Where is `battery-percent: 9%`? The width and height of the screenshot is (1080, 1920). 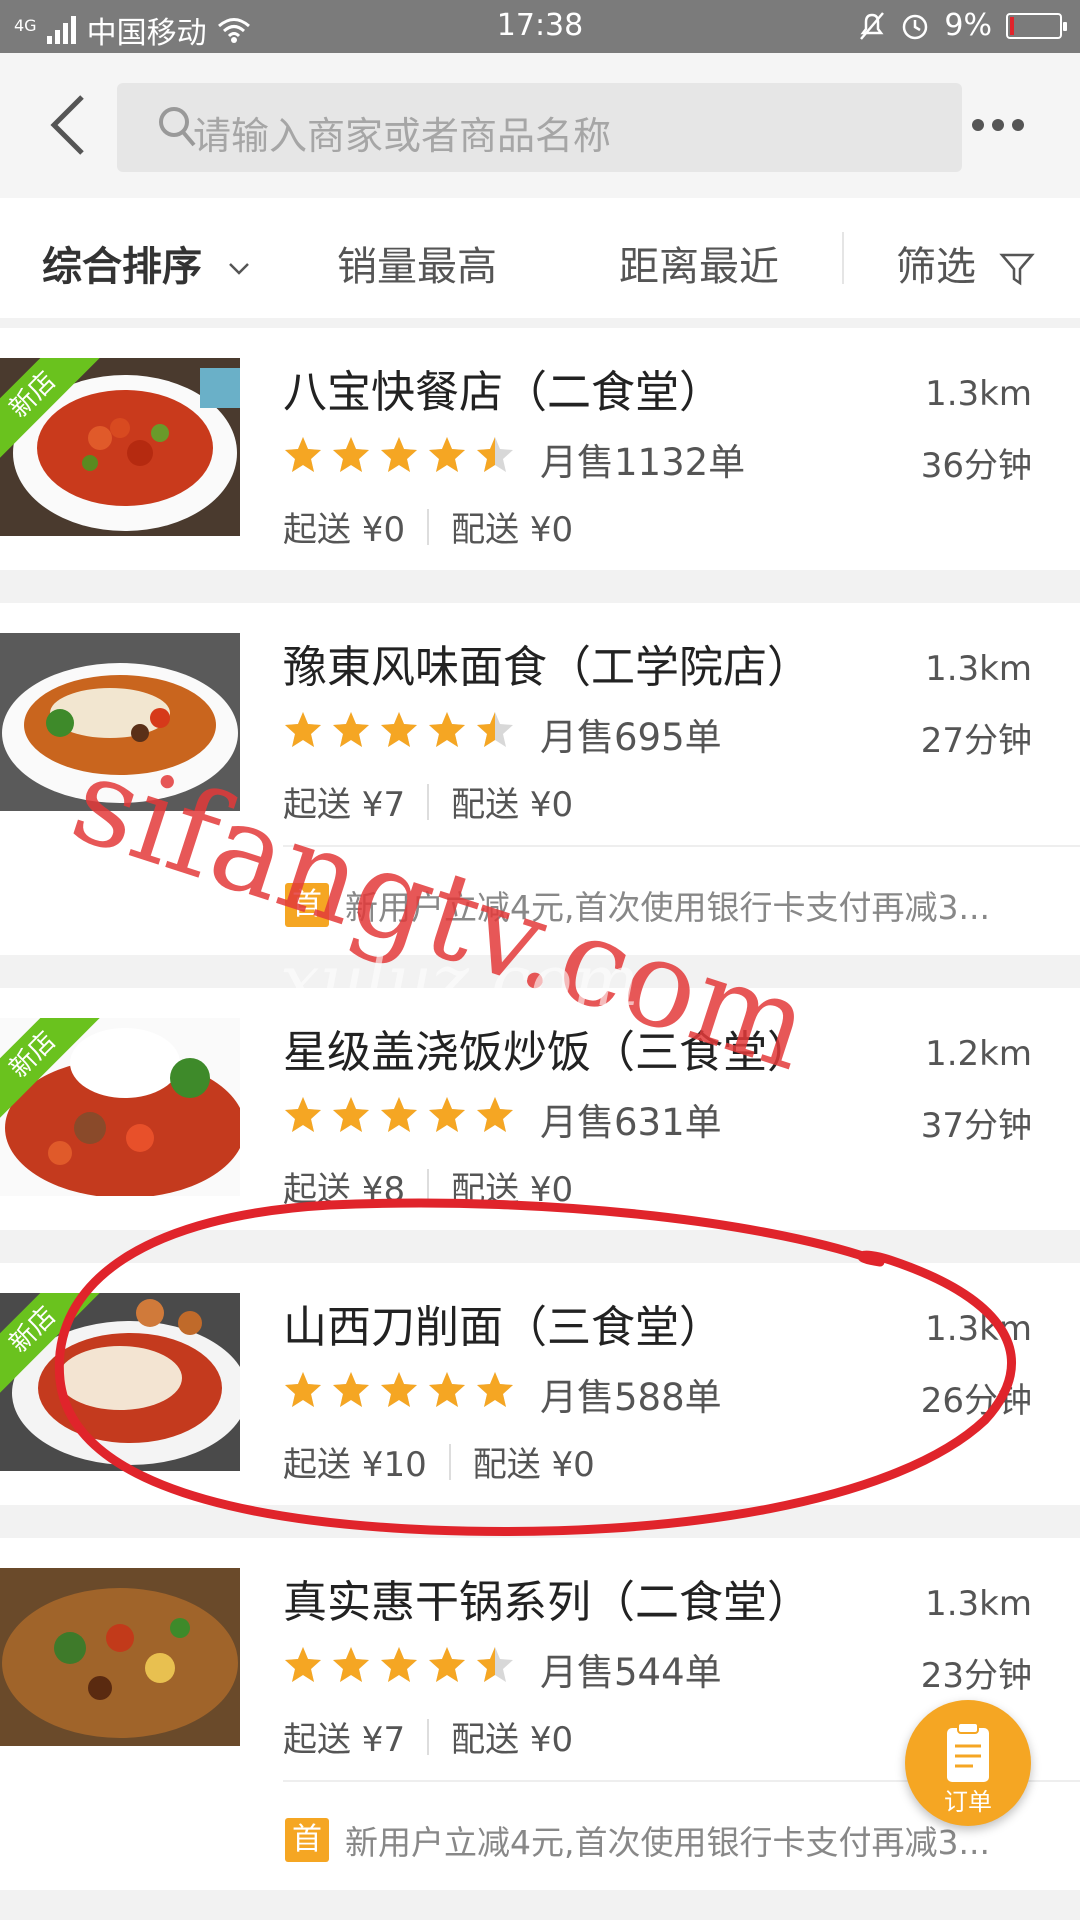 battery-percent: 9% is located at coordinates (968, 25).